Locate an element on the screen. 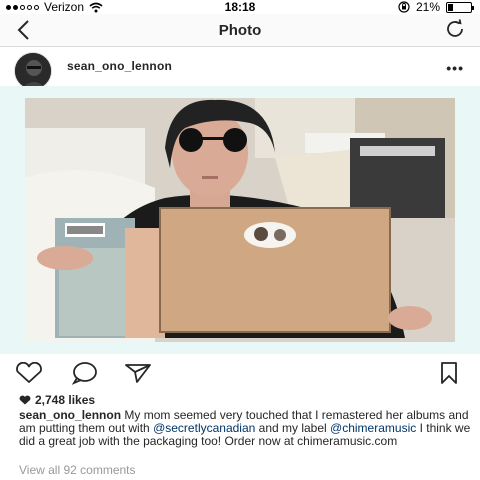 Image resolution: width=480 pixels, height=480 pixels. mention-chimeramusic: @chimeramusic is located at coordinates (373, 428).